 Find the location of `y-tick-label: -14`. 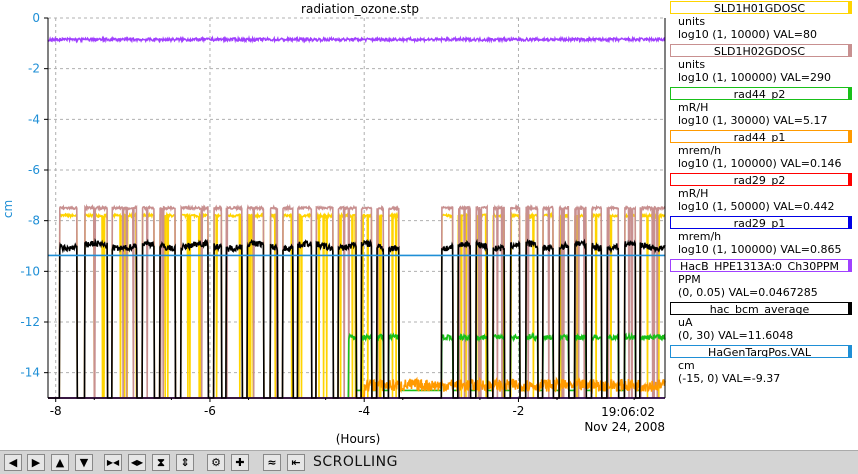

y-tick-label: -14 is located at coordinates (30, 373).